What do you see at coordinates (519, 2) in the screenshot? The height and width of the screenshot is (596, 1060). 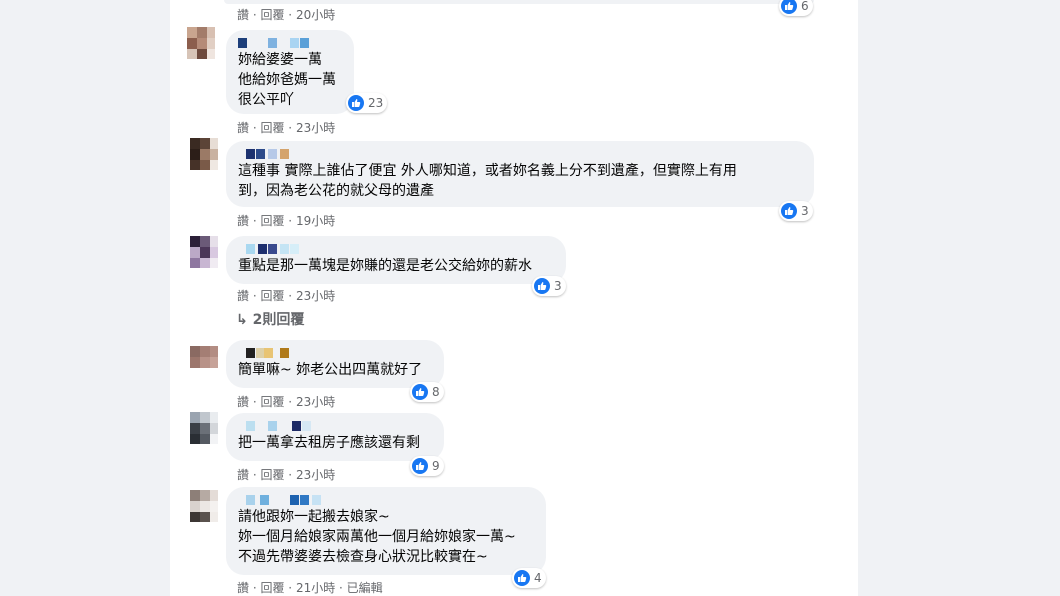 I see `previous-comment-bubble-edge` at bounding box center [519, 2].